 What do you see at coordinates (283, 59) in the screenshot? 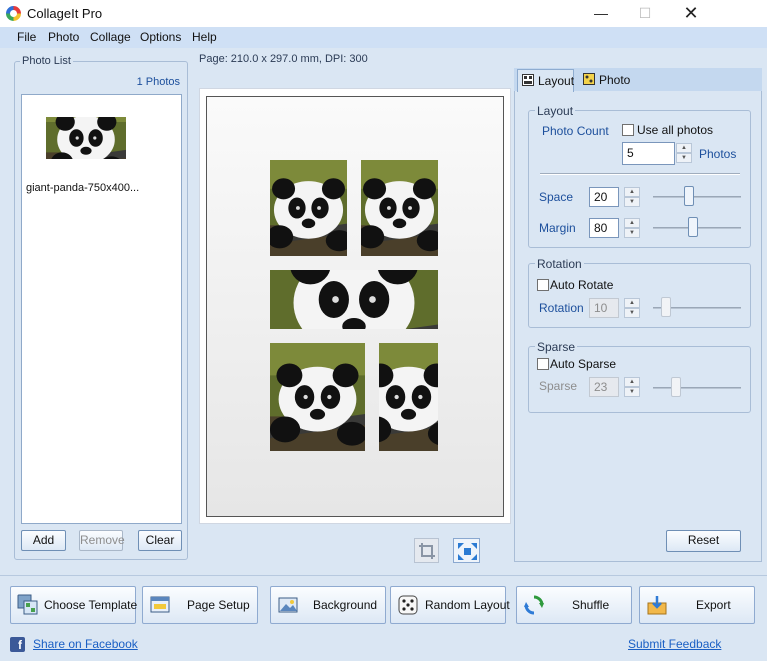
I see `page-info: Page: 210.0 x 297.0 mm, DPI: 300` at bounding box center [283, 59].